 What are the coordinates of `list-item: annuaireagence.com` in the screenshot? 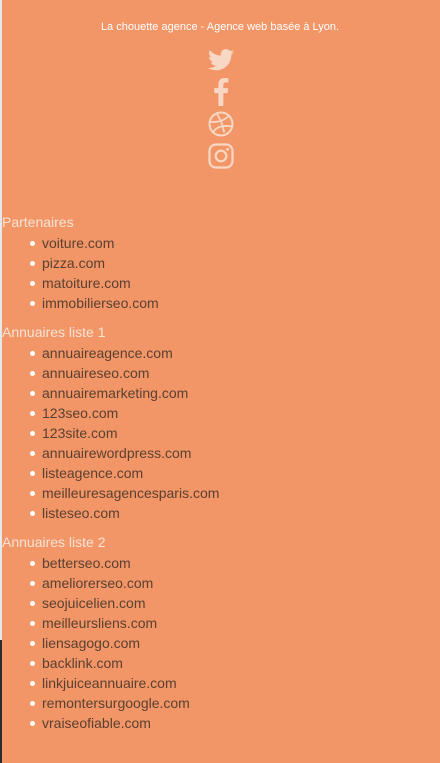 It's located at (231, 353).